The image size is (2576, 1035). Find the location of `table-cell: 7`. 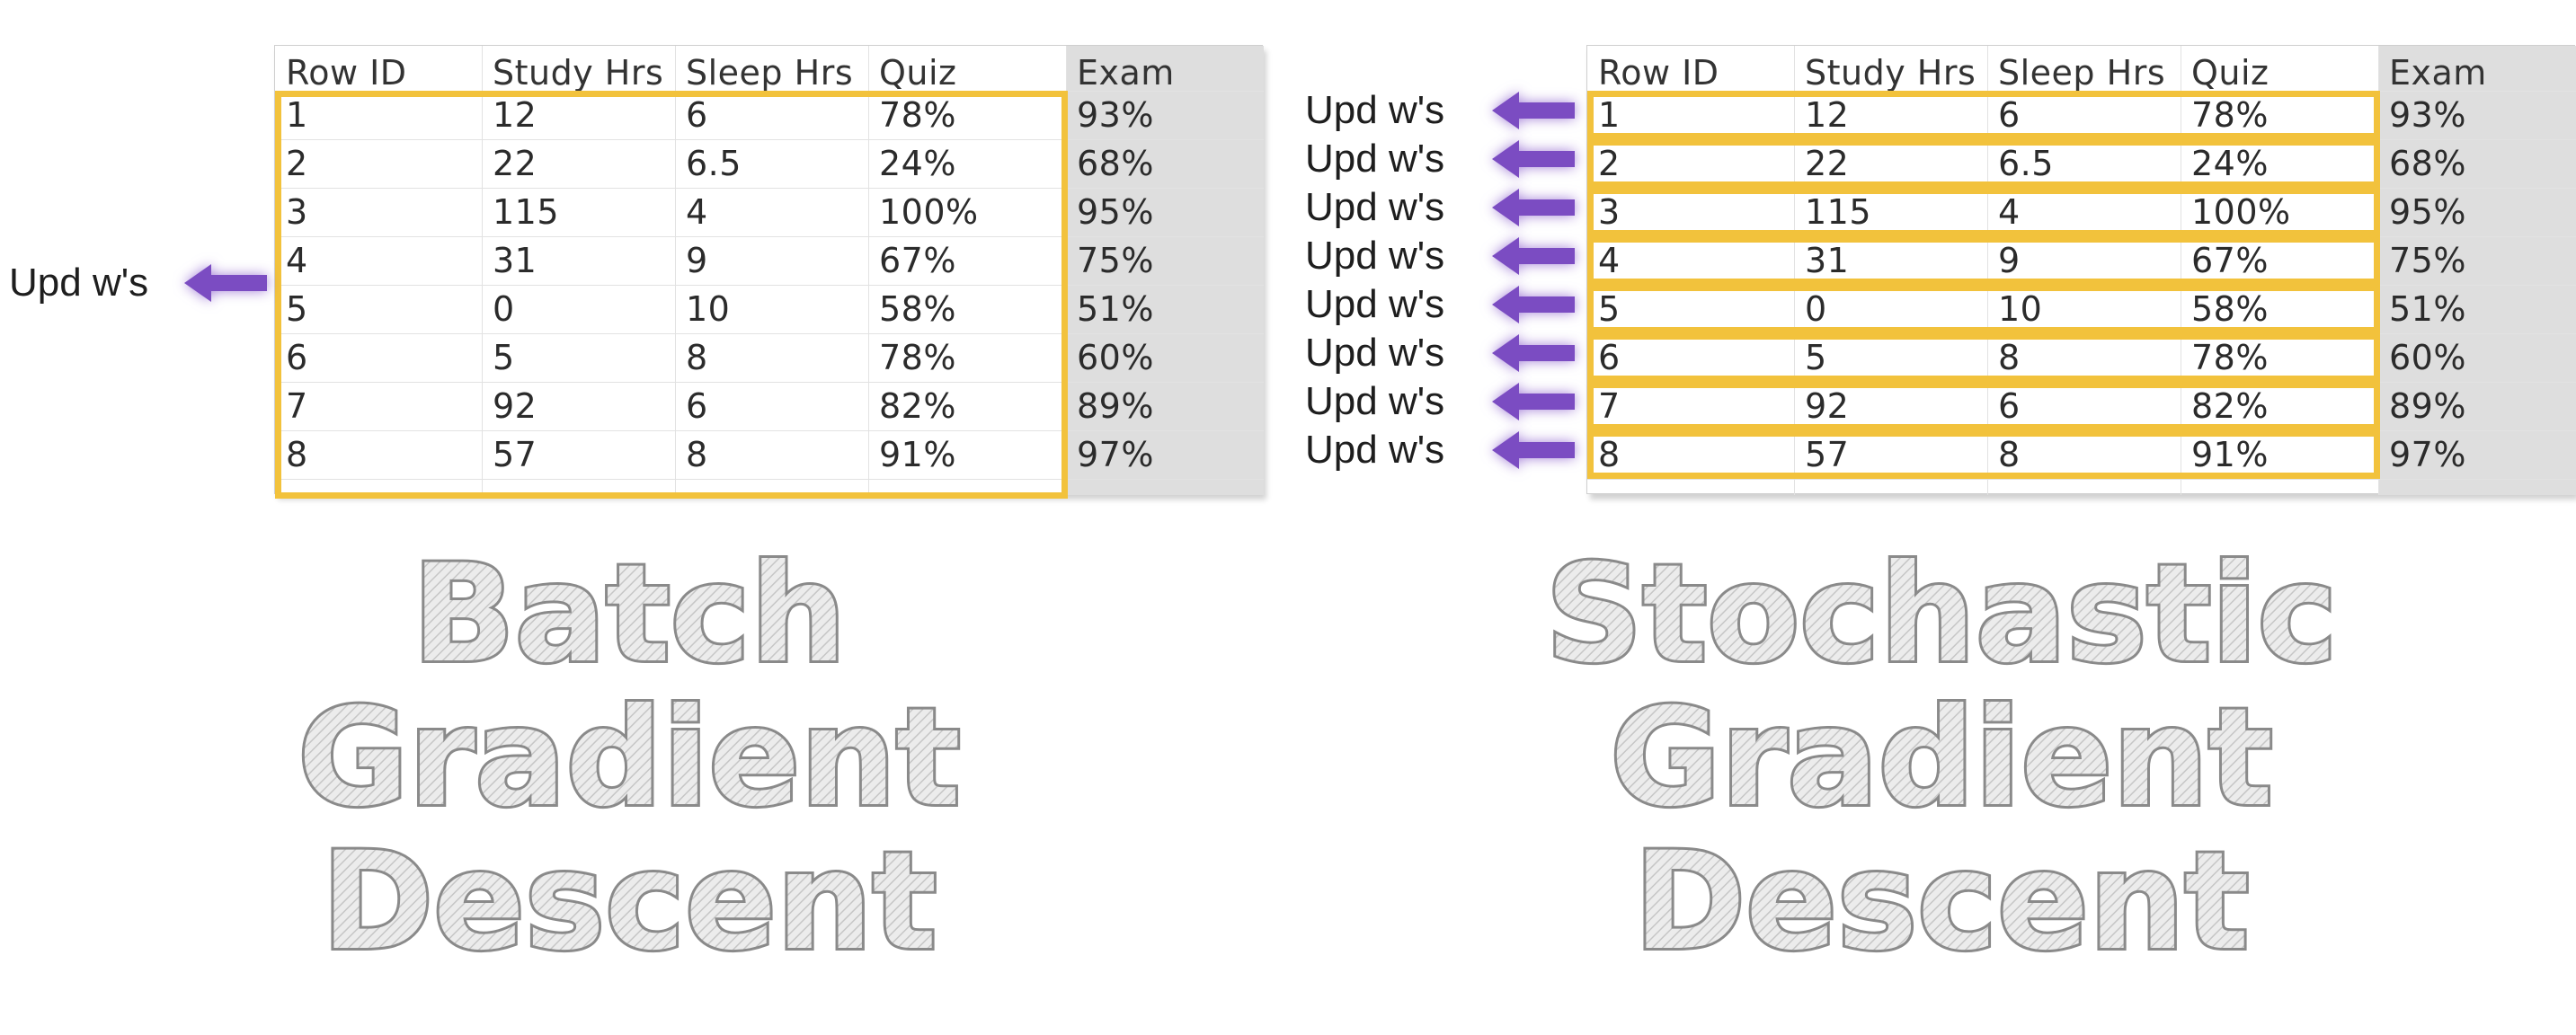

table-cell: 7 is located at coordinates (1609, 406).